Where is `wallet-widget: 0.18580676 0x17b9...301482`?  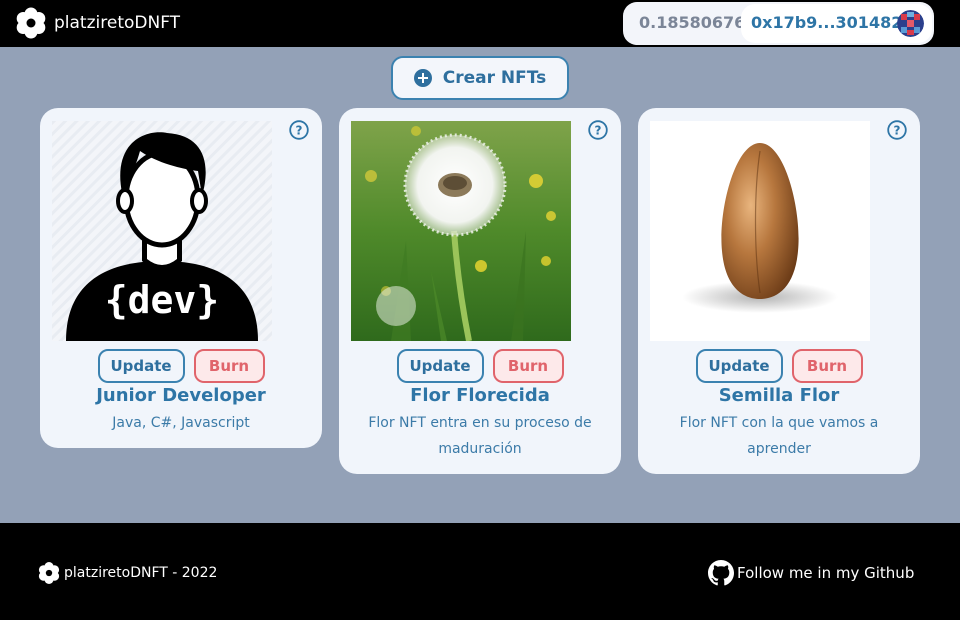 wallet-widget: 0.18580676 0x17b9...301482 is located at coordinates (778, 23).